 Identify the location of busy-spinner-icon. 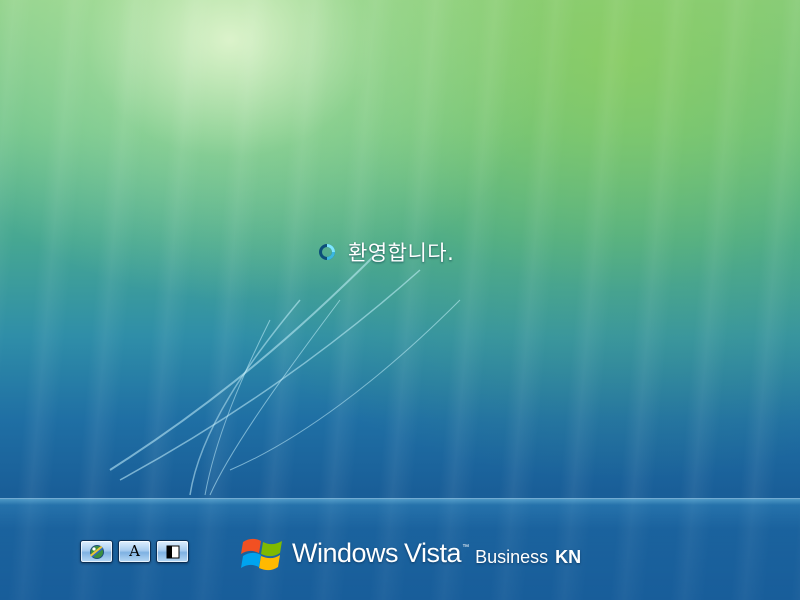
(327, 252).